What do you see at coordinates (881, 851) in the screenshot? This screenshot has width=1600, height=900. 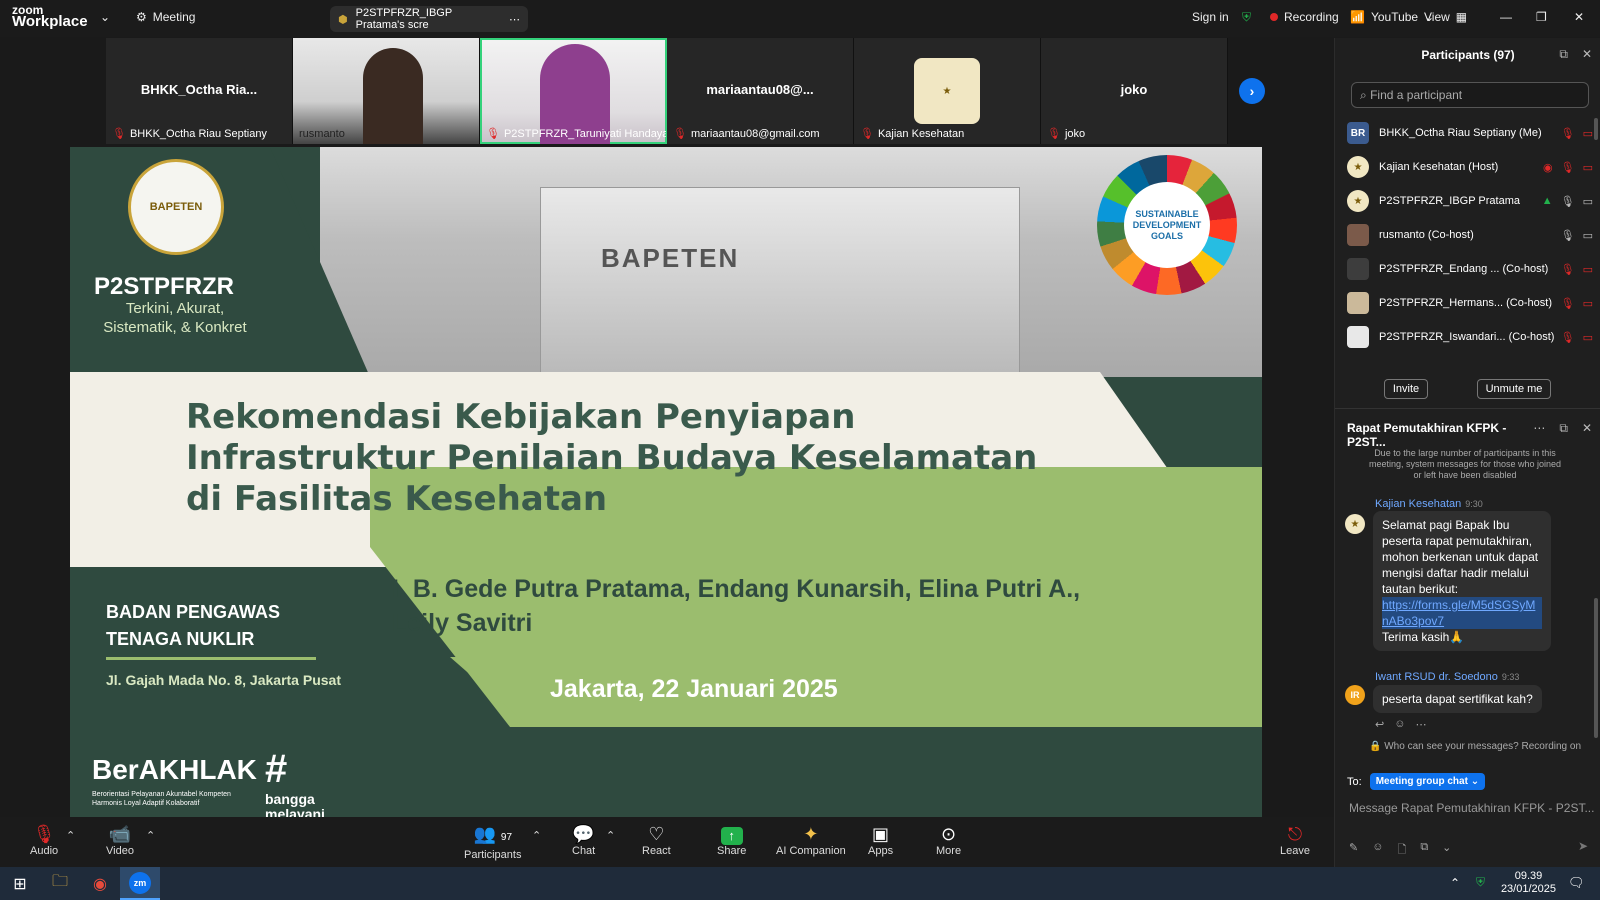 I see `apps-label: Apps` at bounding box center [881, 851].